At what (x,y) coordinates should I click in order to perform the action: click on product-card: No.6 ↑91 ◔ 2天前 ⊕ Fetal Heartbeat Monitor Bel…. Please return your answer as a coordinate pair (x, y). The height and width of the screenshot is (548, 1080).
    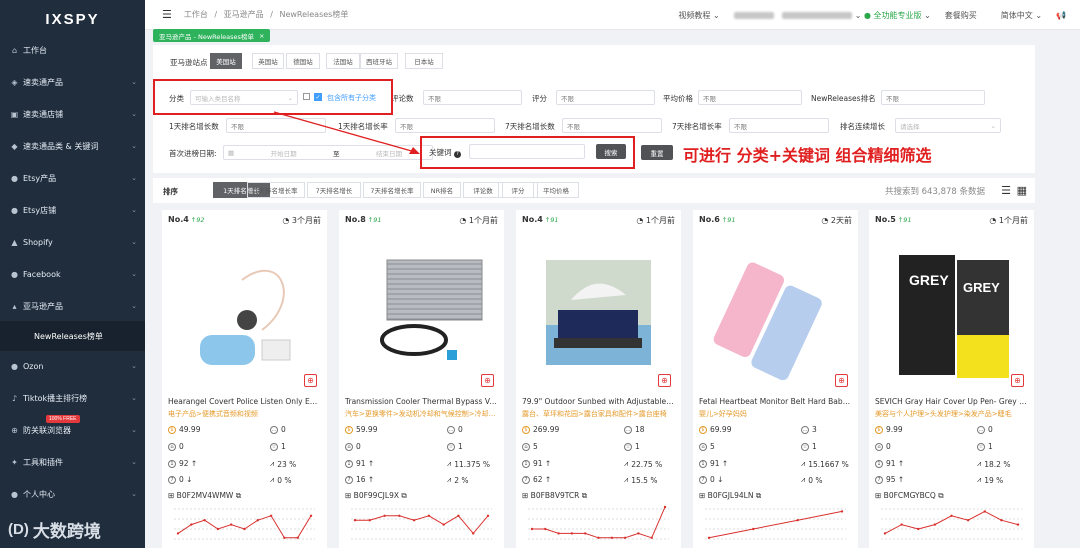
    Looking at the image, I should click on (775, 379).